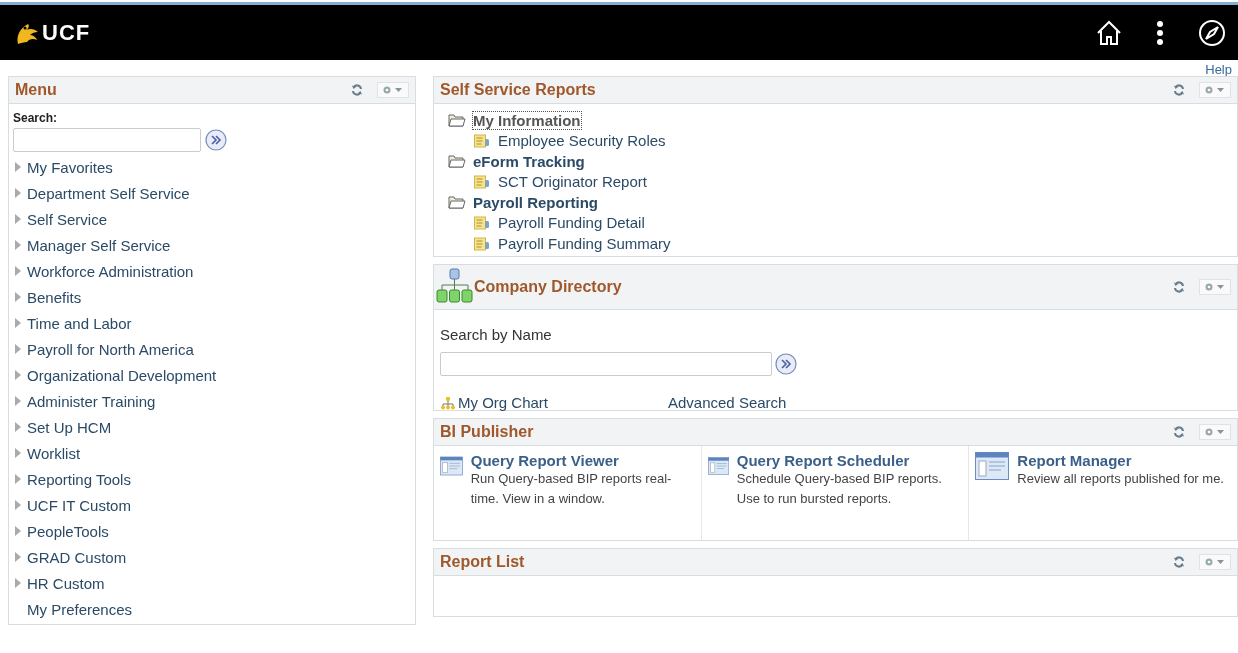 This screenshot has width=1238, height=653. Describe the element at coordinates (79, 323) in the screenshot. I see `menu-item: Time and Labor` at that location.